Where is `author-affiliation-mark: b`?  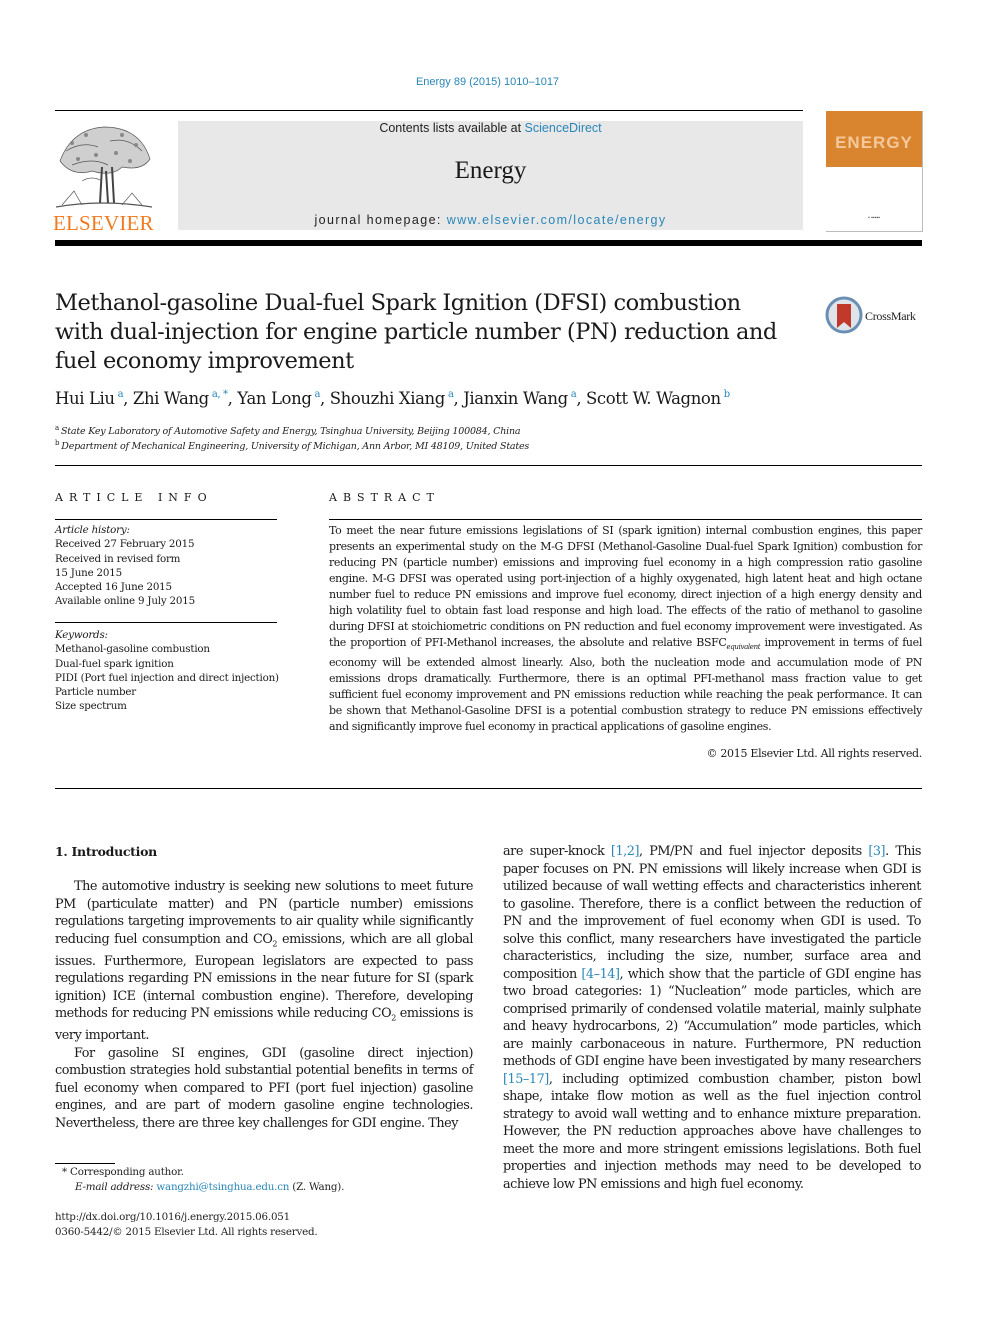
author-affiliation-mark: b is located at coordinates (727, 394).